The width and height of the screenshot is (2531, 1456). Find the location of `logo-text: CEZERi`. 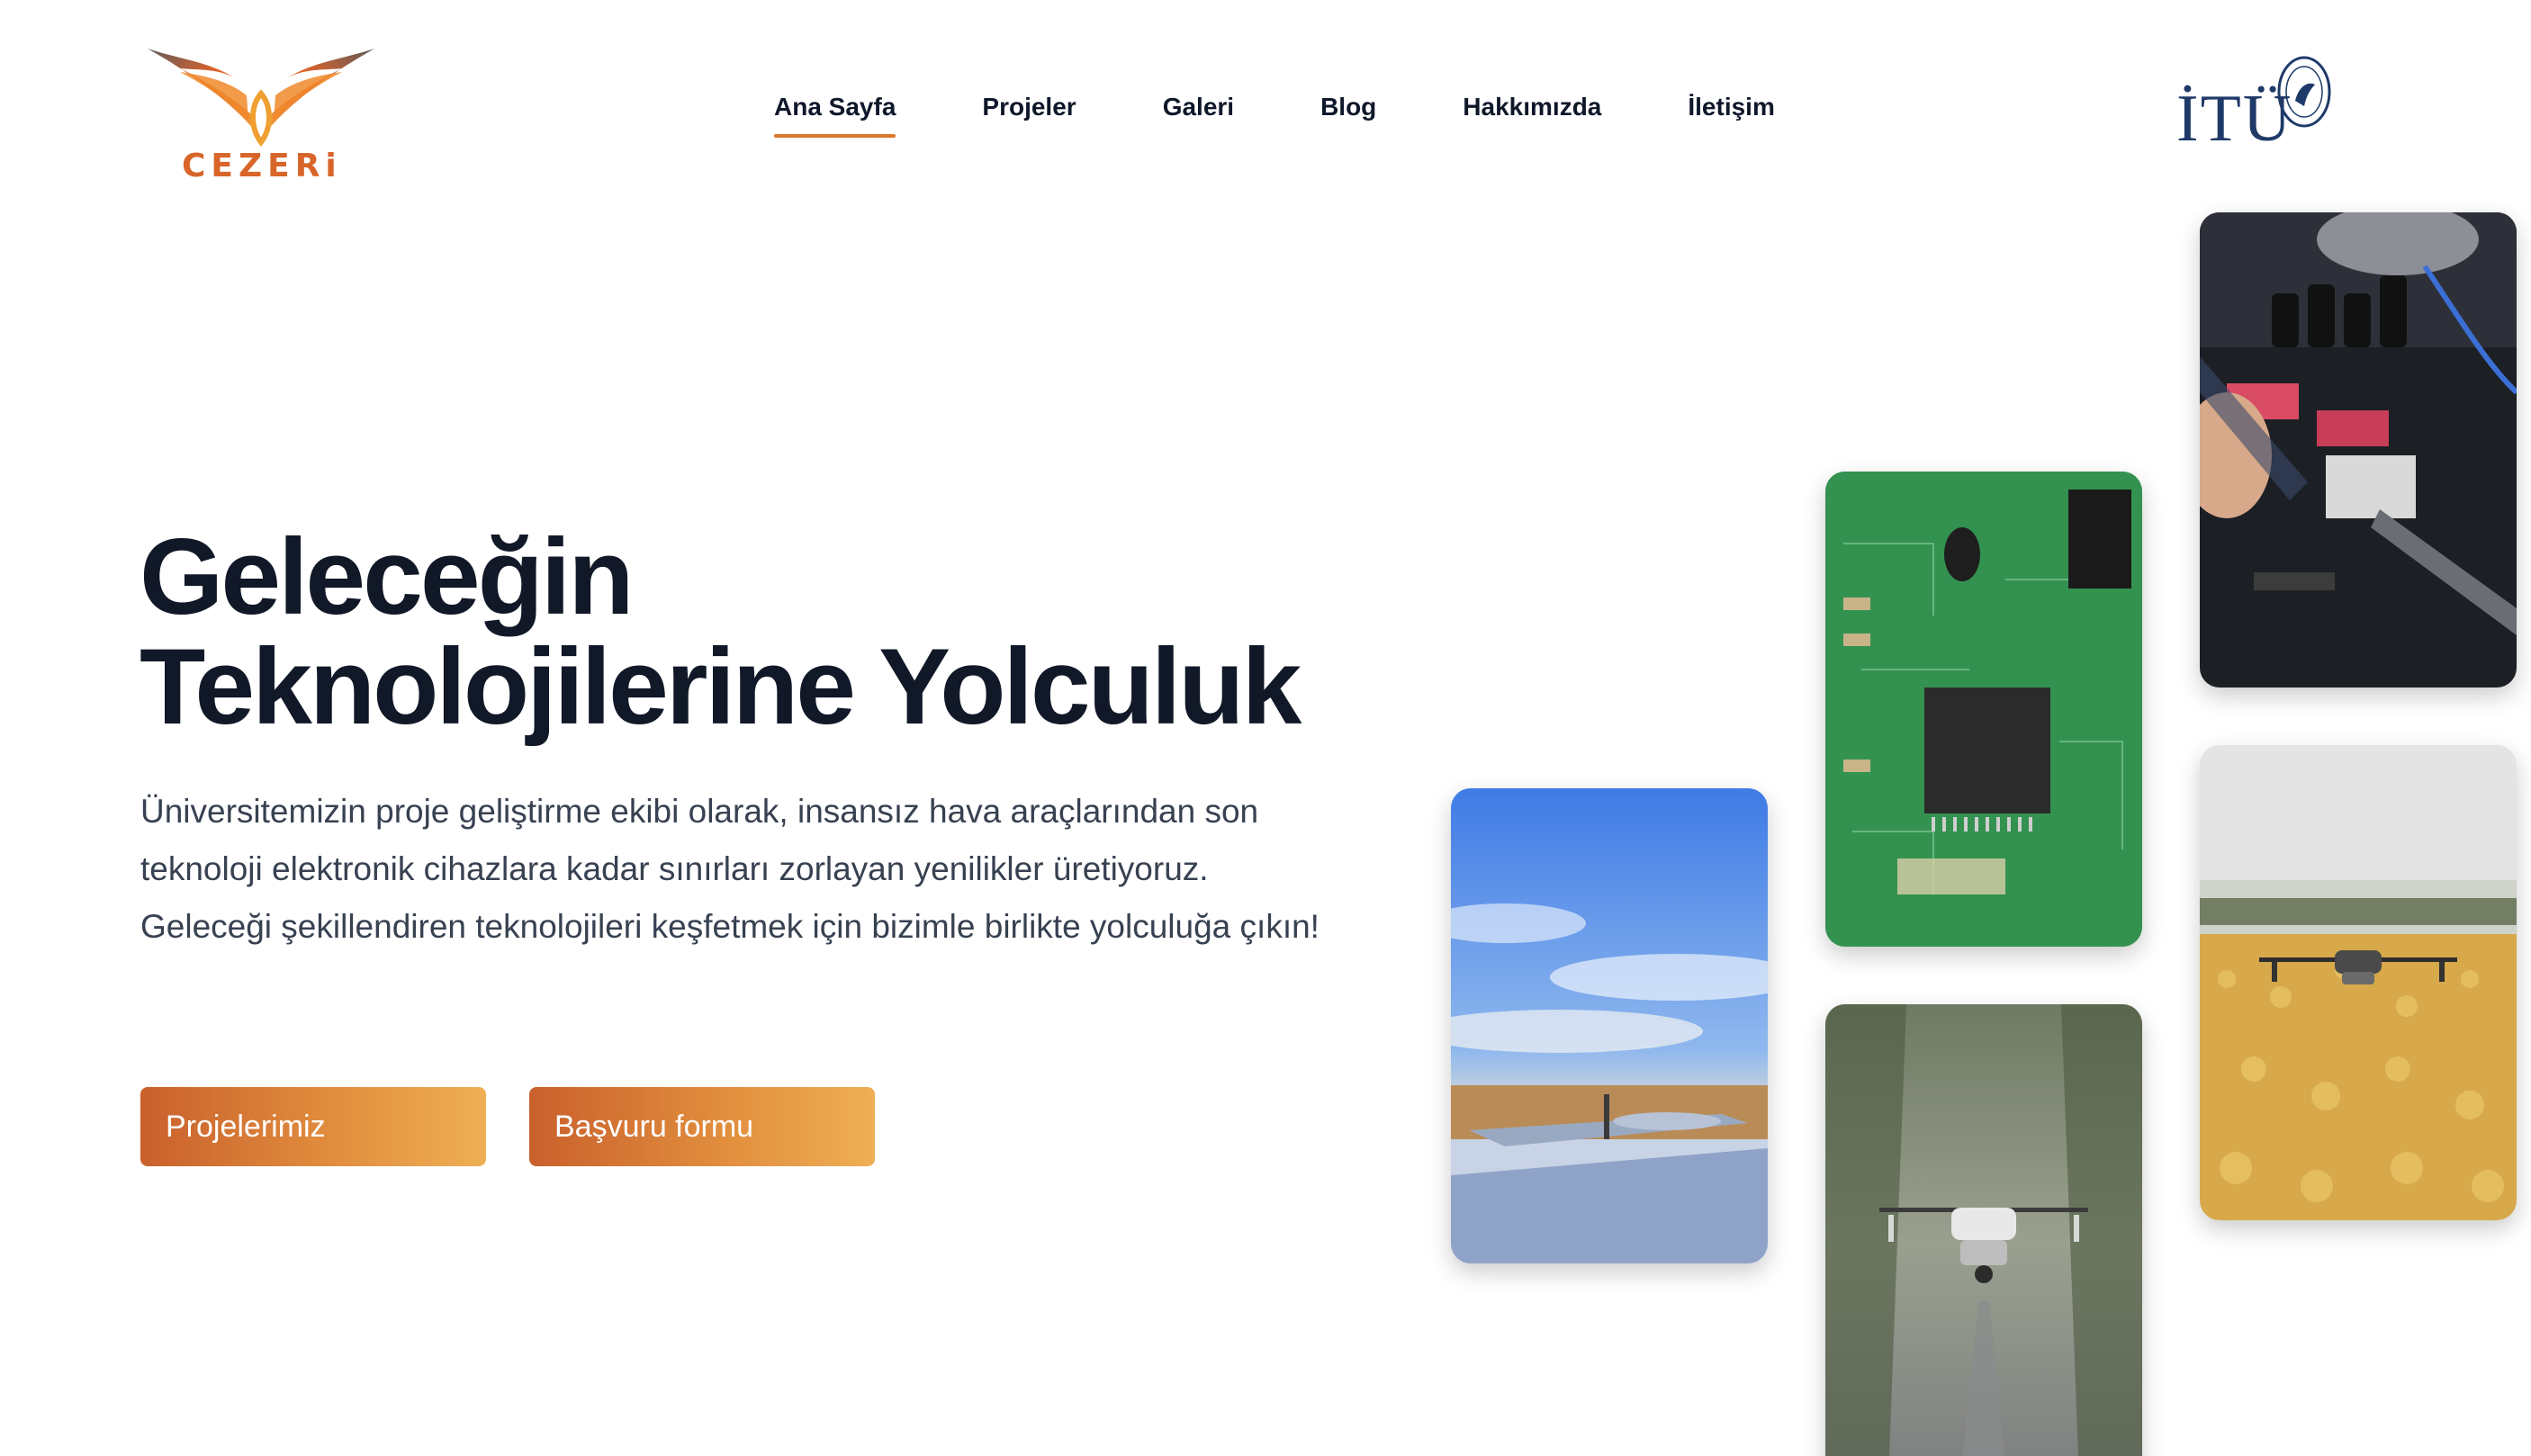

logo-text: CEZERi is located at coordinates (262, 166).